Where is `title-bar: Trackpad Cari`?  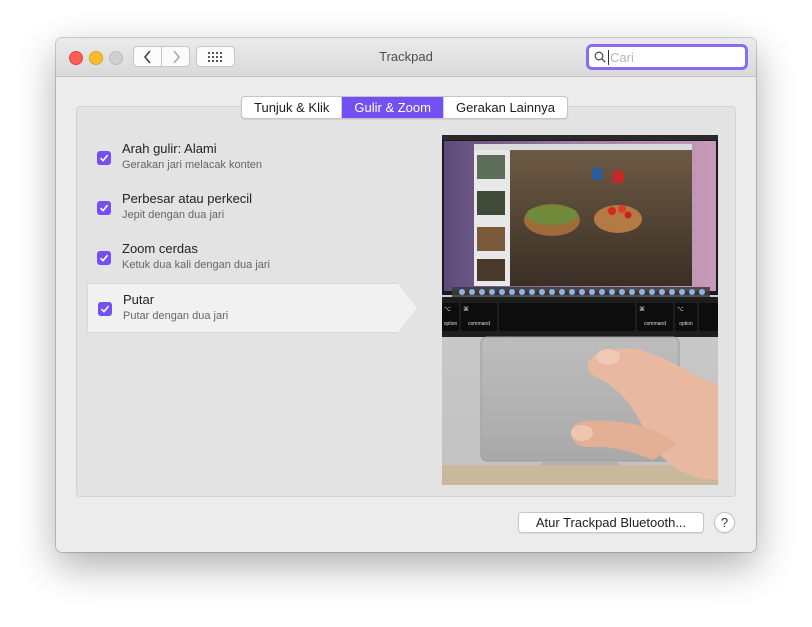 title-bar: Trackpad Cari is located at coordinates (406, 57).